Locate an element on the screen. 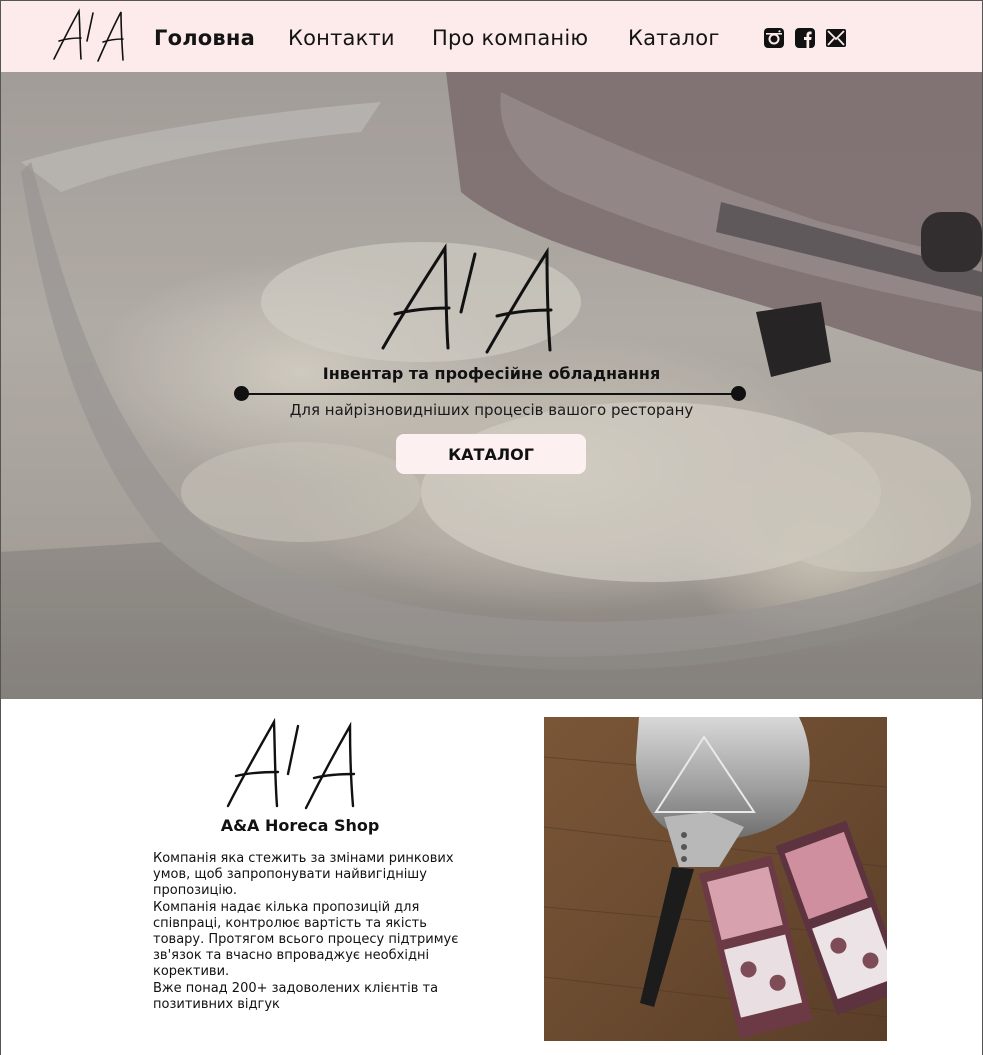  about-logo is located at coordinates (291, 764).